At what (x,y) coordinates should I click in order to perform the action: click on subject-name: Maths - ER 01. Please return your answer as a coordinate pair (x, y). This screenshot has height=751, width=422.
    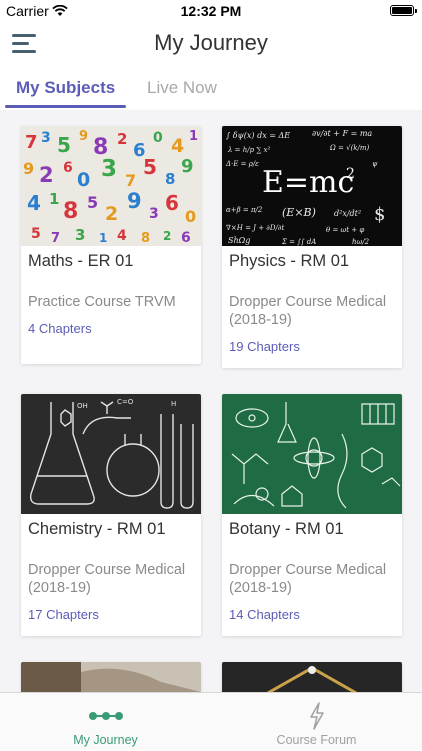
    Looking at the image, I should click on (81, 261).